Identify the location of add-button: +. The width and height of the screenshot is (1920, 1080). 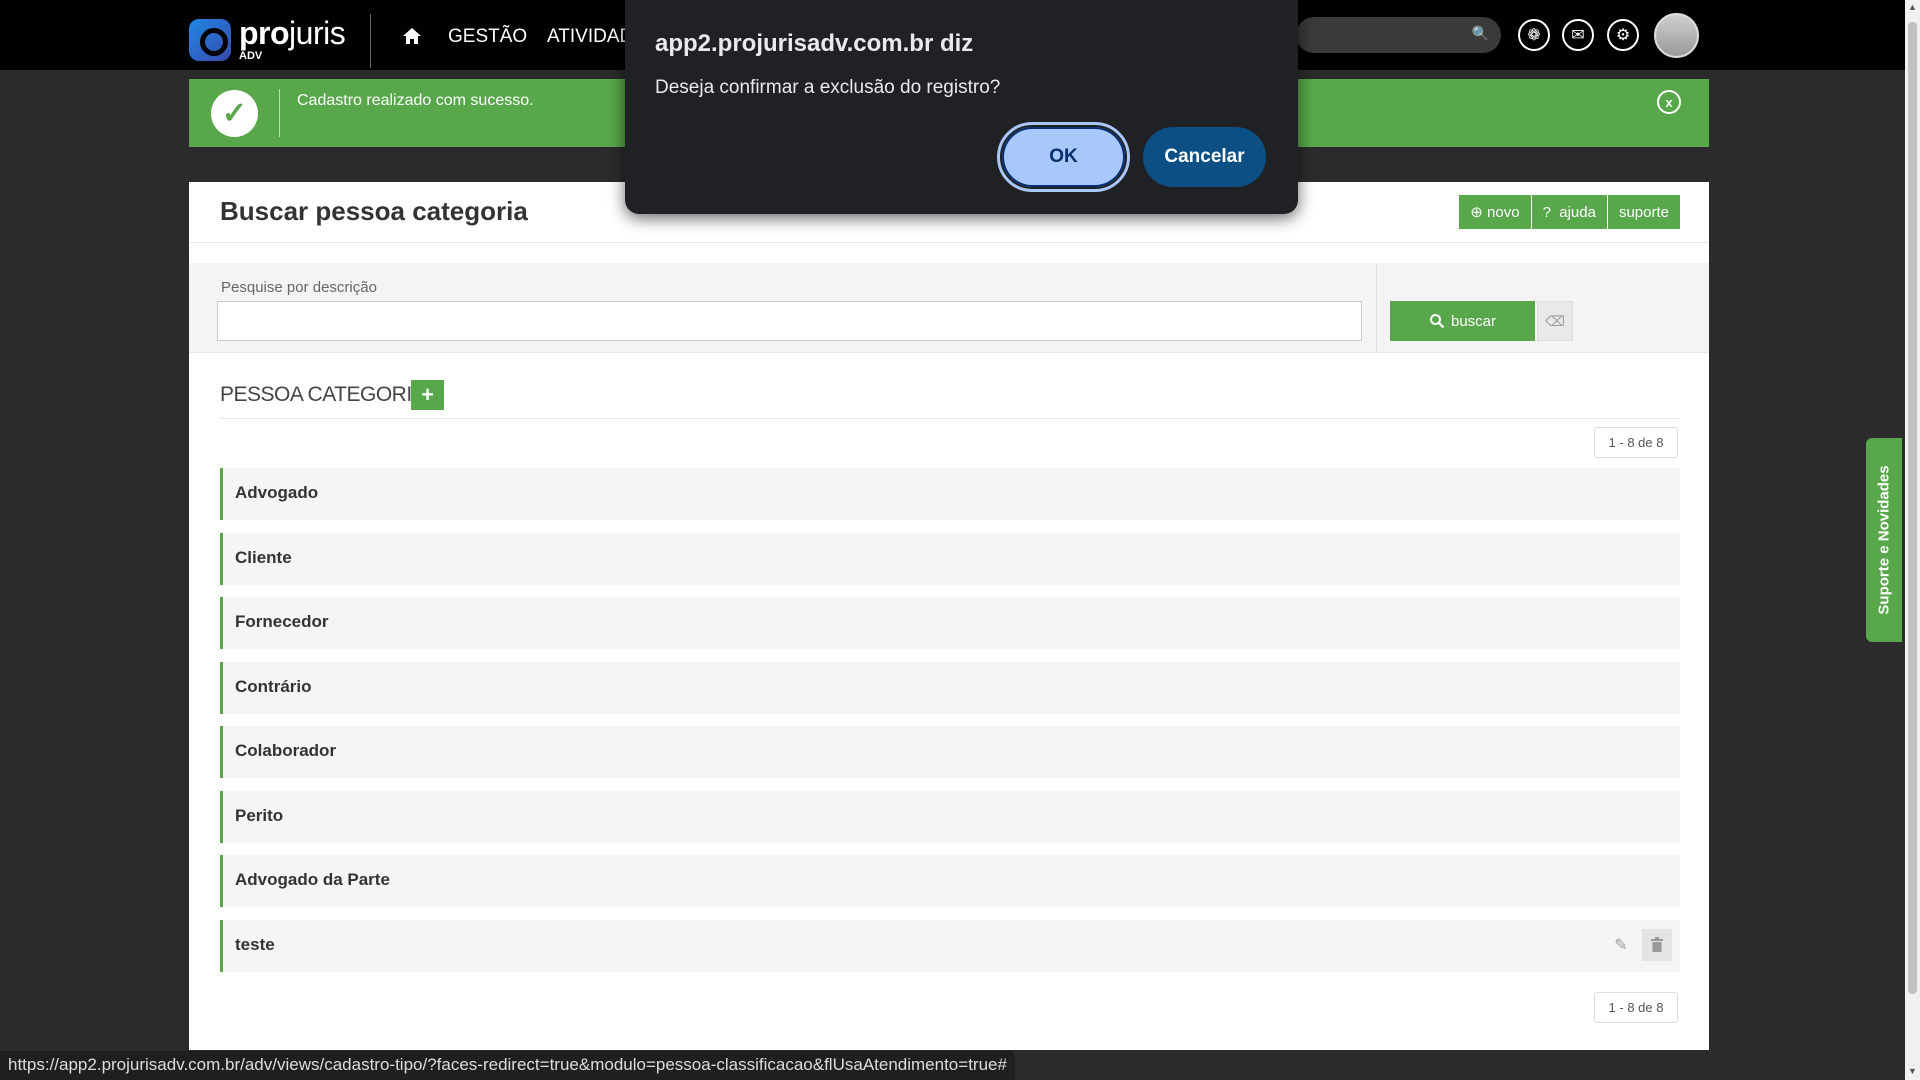
(427, 395).